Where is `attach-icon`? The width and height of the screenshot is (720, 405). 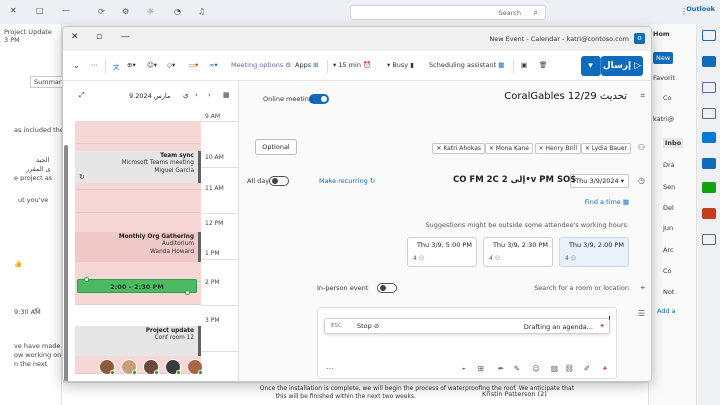 attach-icon is located at coordinates (709, 113).